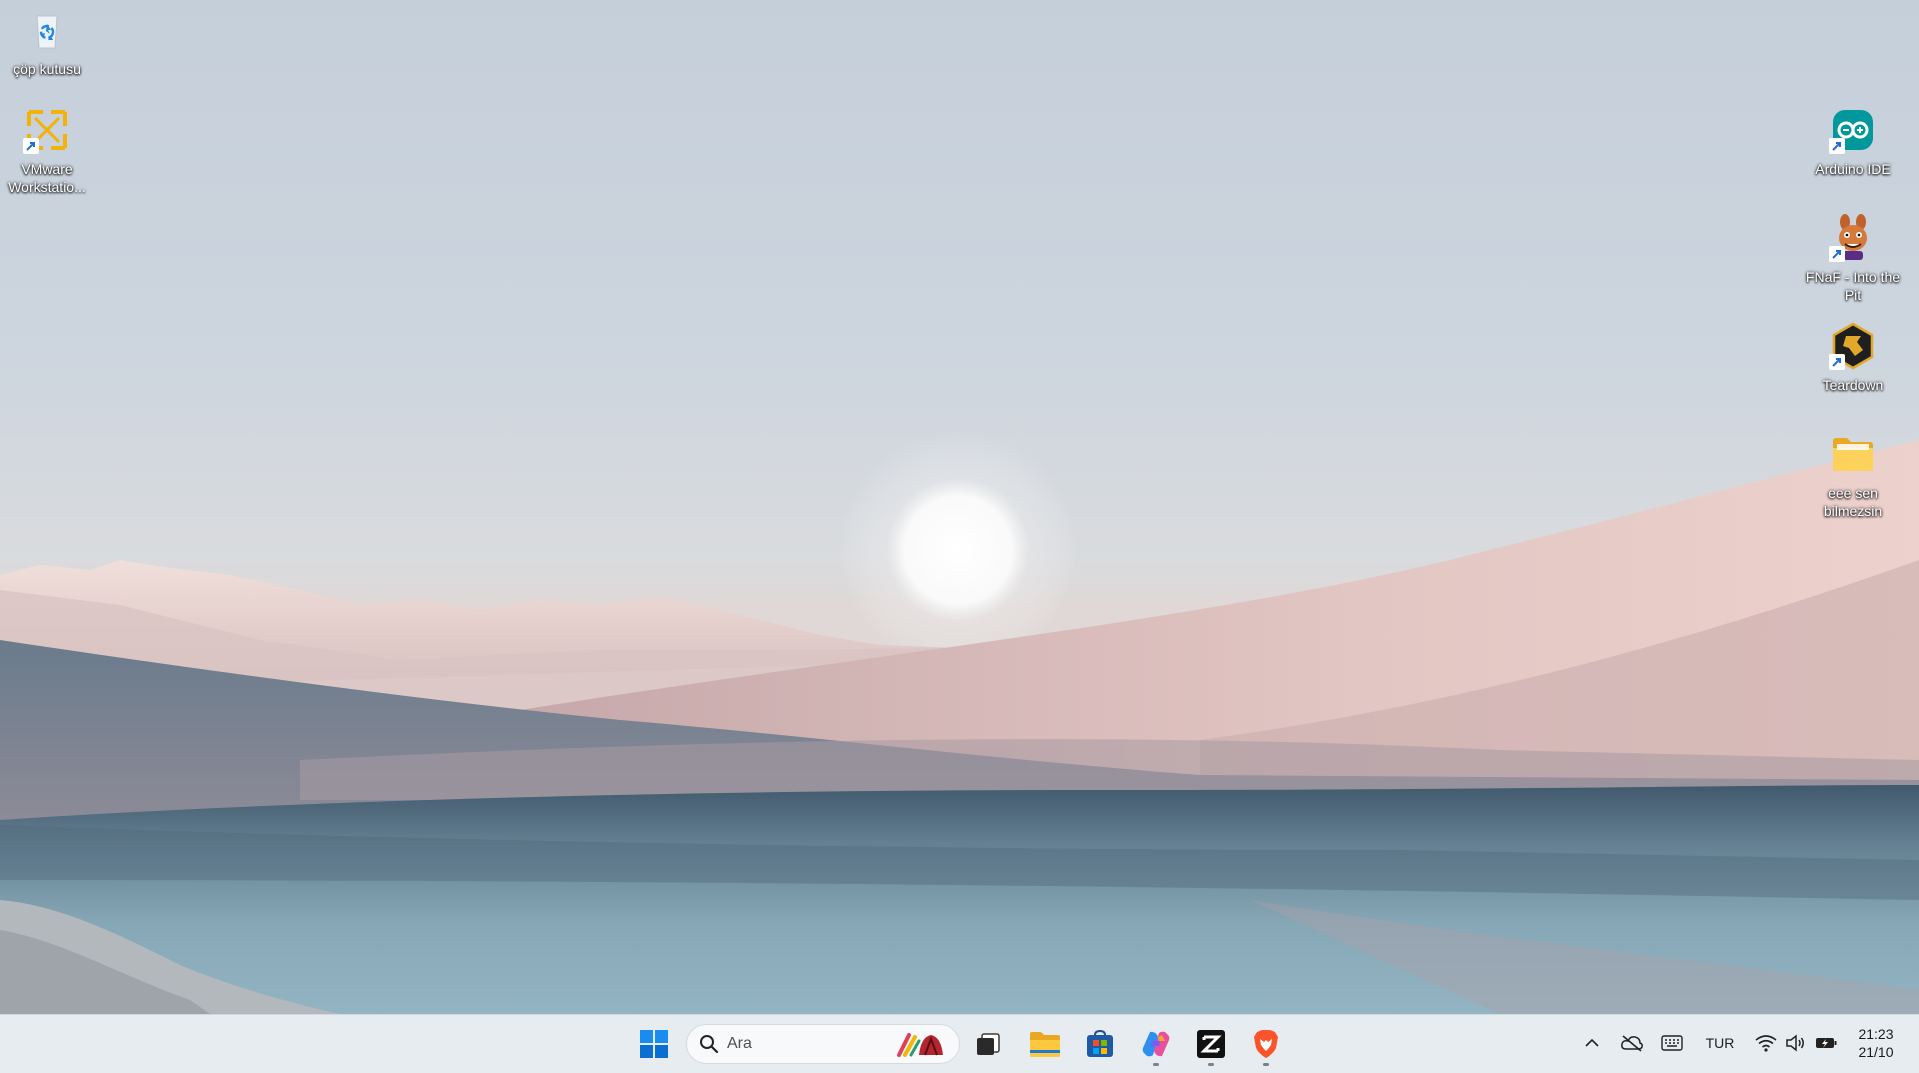  I want to click on battery-charging-icon, so click(1826, 1043).